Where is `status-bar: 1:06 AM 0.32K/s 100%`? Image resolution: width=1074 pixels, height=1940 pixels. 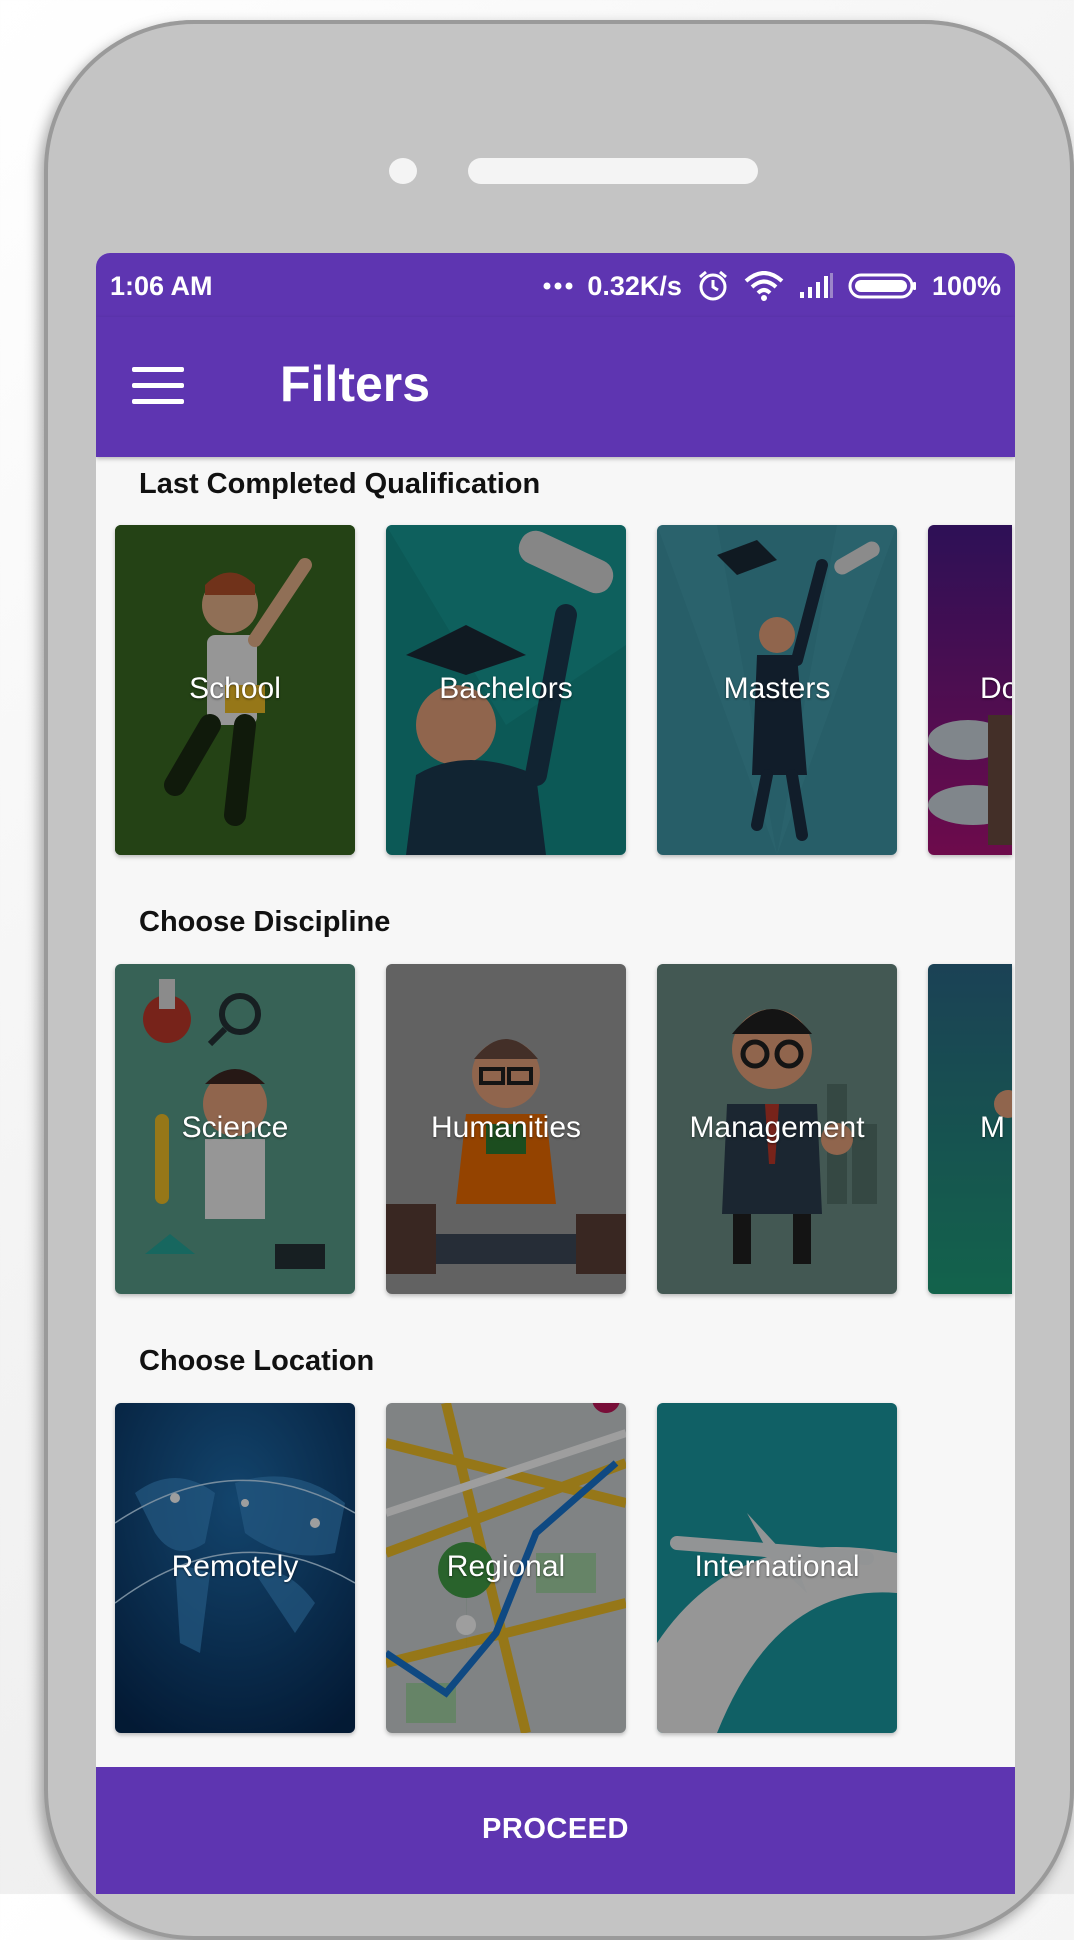
status-bar: 1:06 AM 0.32K/s 100% is located at coordinates (555, 285).